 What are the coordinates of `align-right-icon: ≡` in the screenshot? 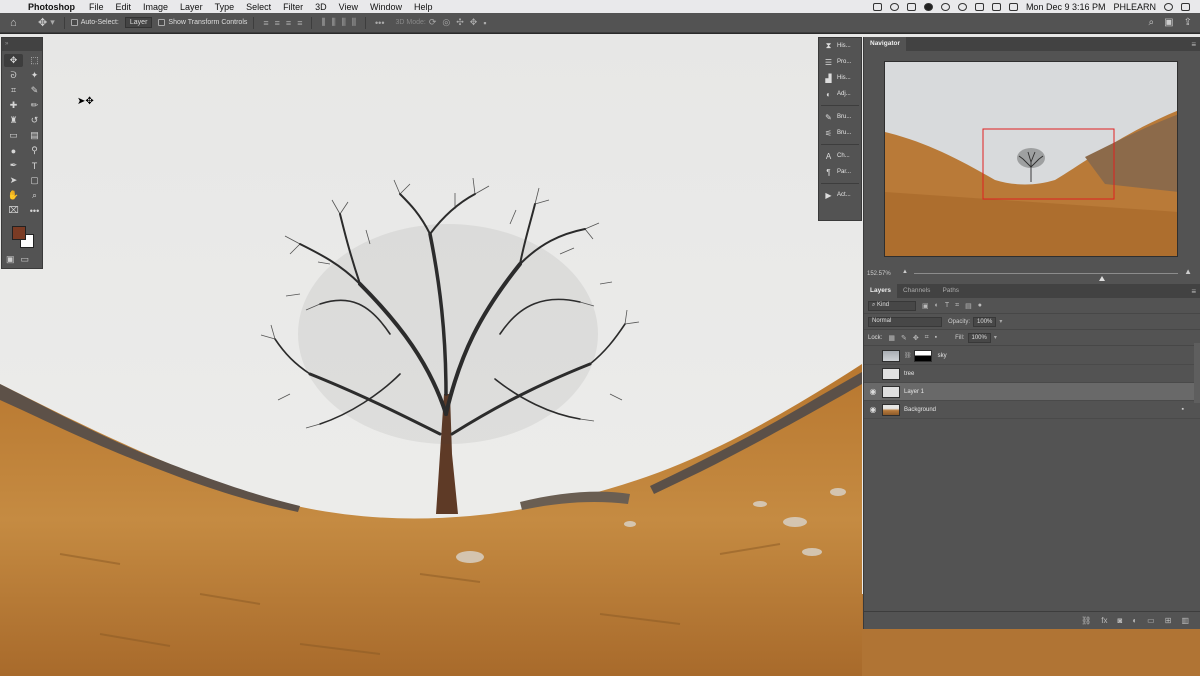 It's located at (288, 23).